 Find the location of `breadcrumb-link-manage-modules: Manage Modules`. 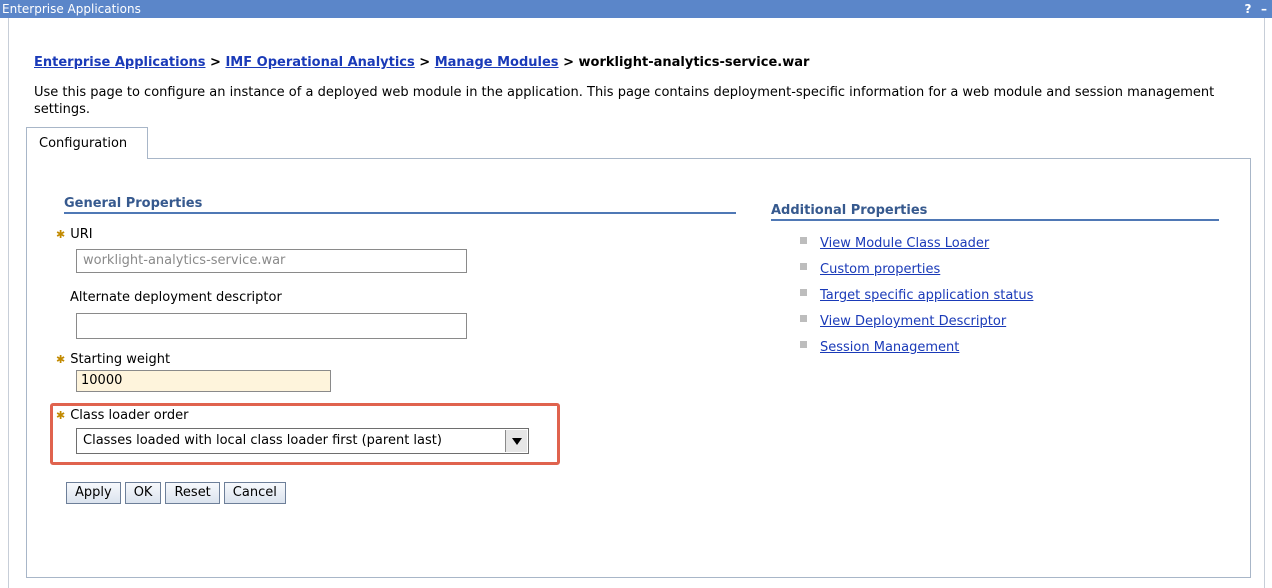

breadcrumb-link-manage-modules: Manage Modules is located at coordinates (497, 62).